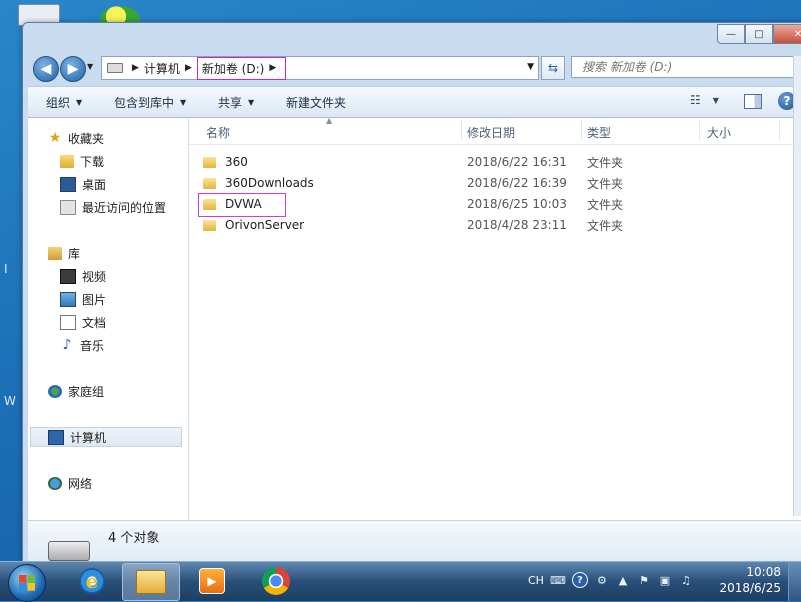 The width and height of the screenshot is (801, 602). I want to click on nav-favorites: ★ 收藏夹, so click(76, 138).